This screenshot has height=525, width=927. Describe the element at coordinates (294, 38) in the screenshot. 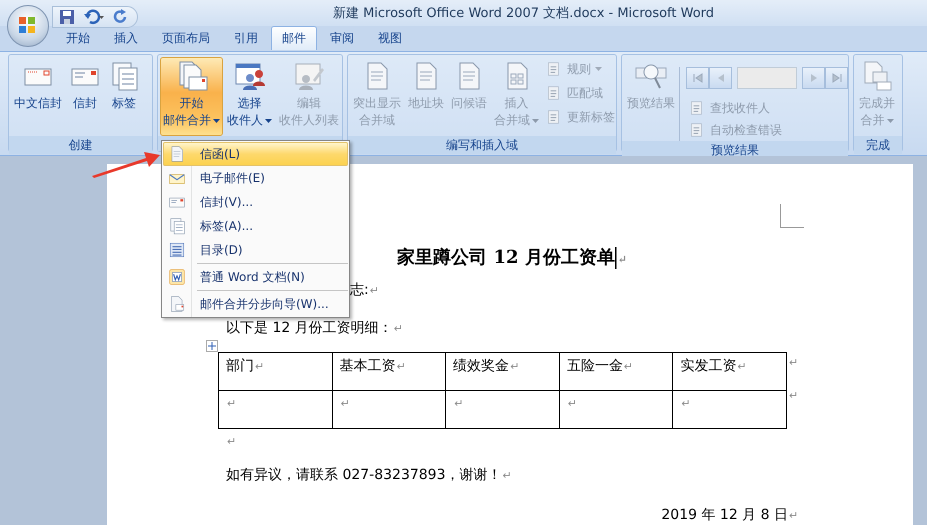

I see `ribbon-tab: 邮件` at that location.